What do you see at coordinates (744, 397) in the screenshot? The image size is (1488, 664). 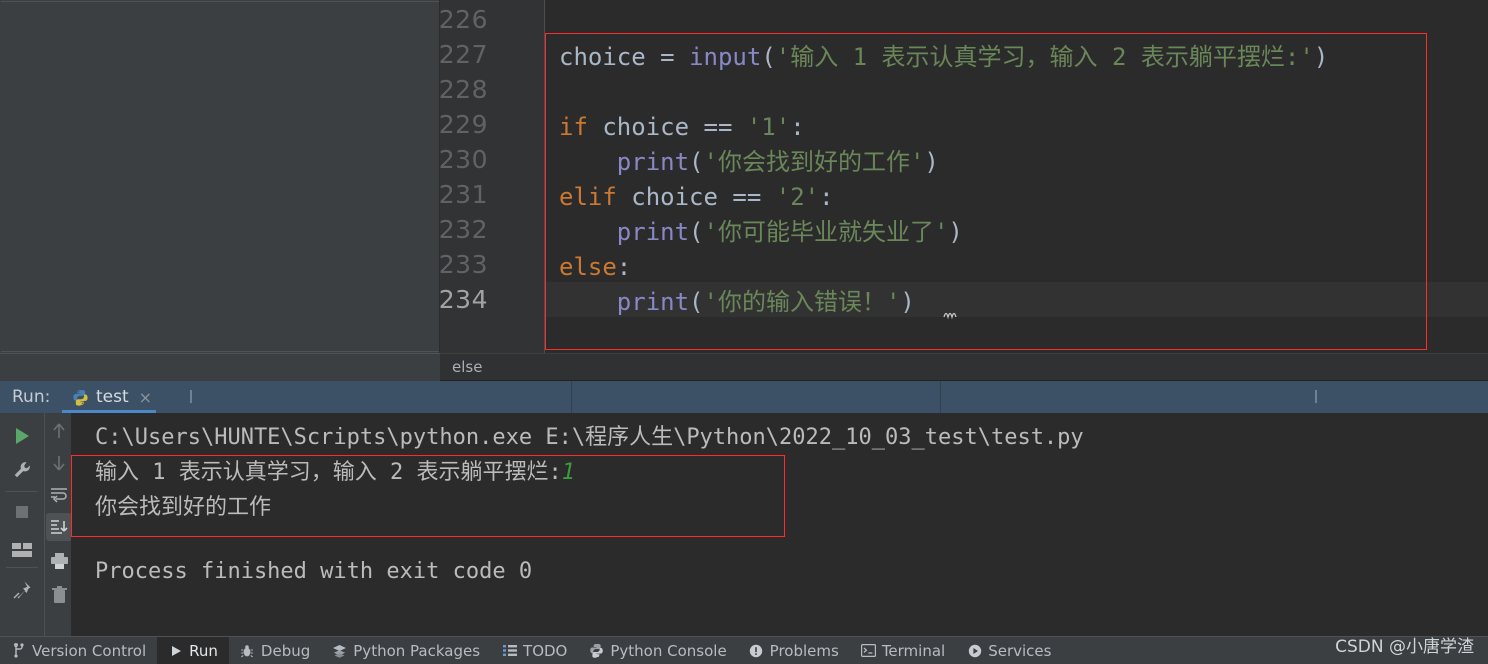 I see `run-tabbar: Run: test ×` at bounding box center [744, 397].